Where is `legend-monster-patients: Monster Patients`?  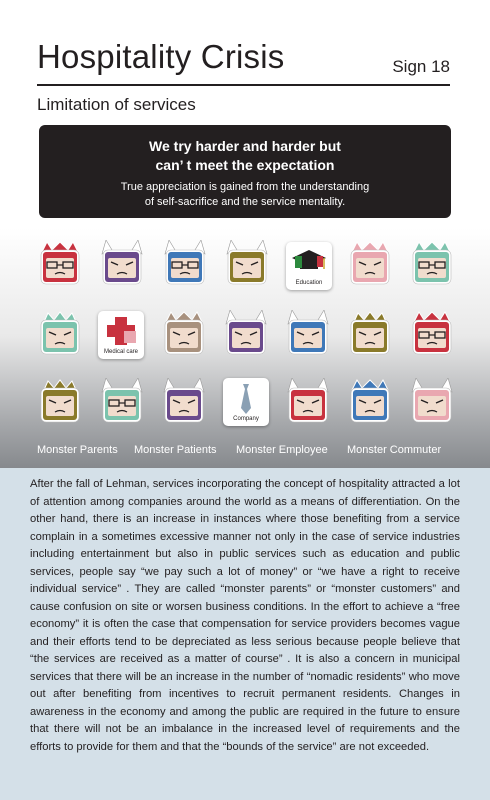 legend-monster-patients: Monster Patients is located at coordinates (175, 450).